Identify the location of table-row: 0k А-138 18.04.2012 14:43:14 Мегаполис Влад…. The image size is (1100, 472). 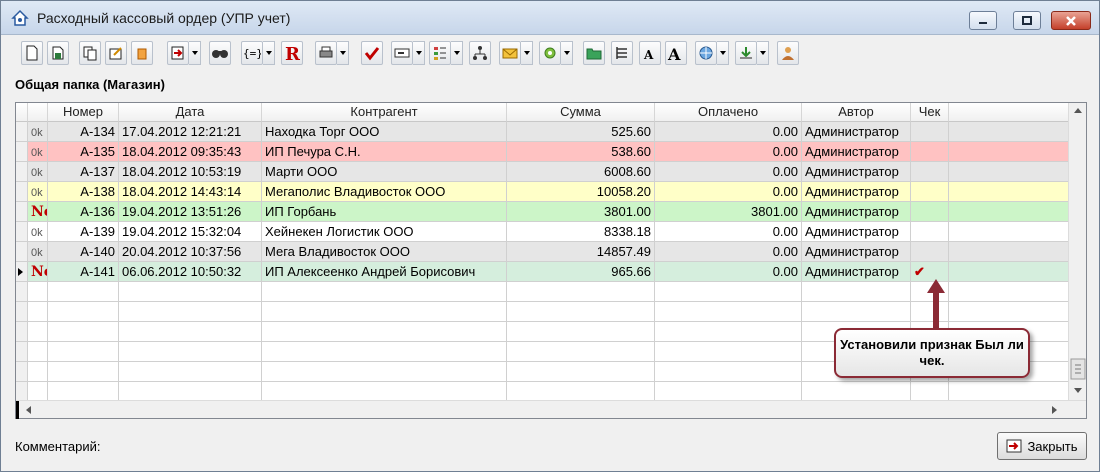
(542, 192).